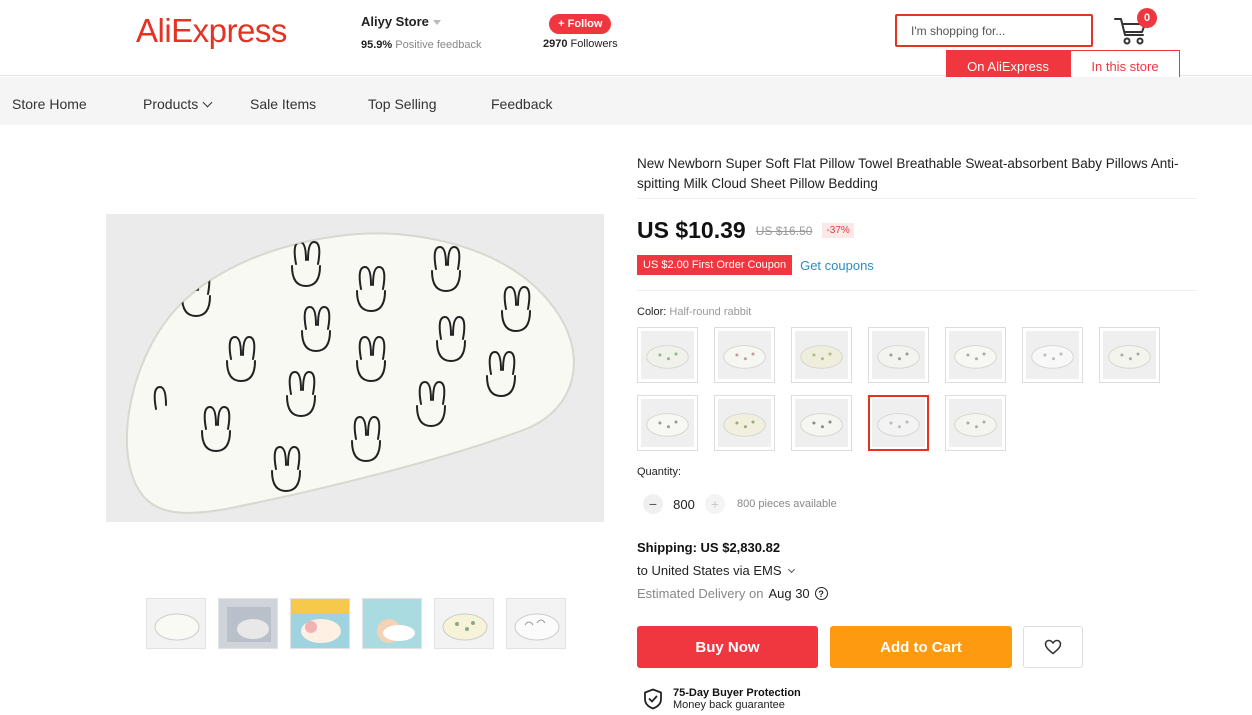  I want to click on store-info: Aliyy Store 95.9% Positive feedback, so click(421, 32).